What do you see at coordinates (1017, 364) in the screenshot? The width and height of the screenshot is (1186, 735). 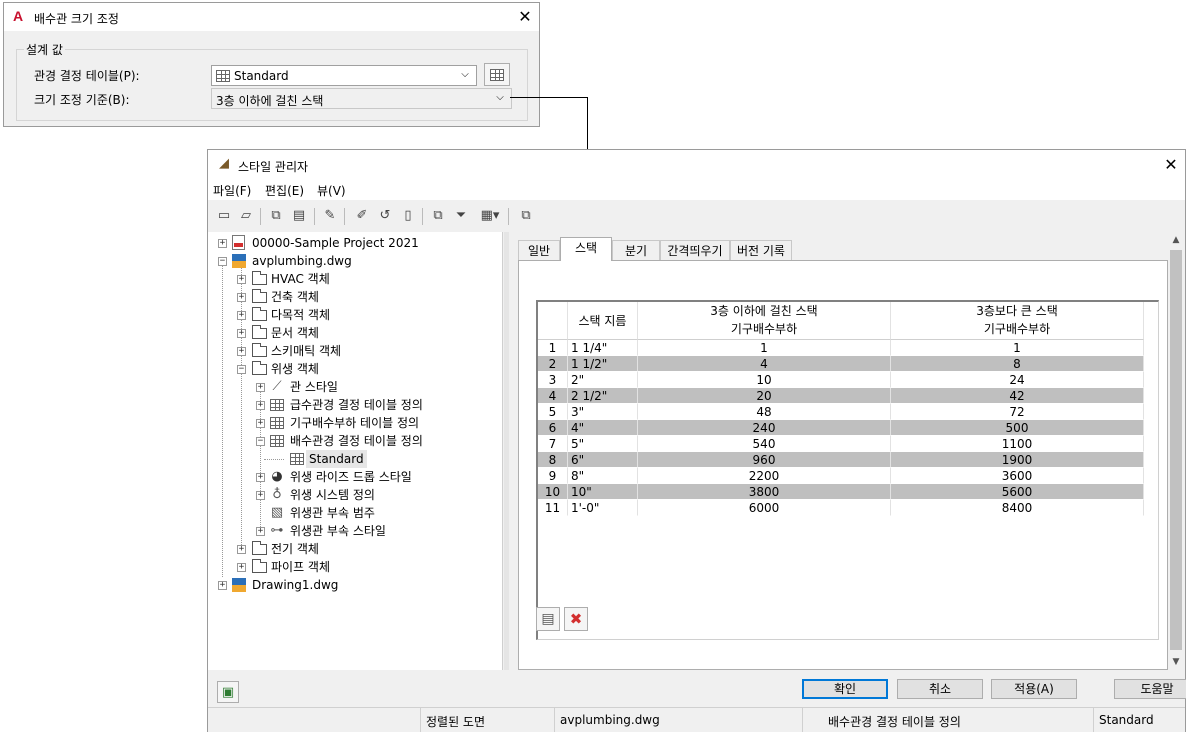 I see `over3-load-cell: 8` at bounding box center [1017, 364].